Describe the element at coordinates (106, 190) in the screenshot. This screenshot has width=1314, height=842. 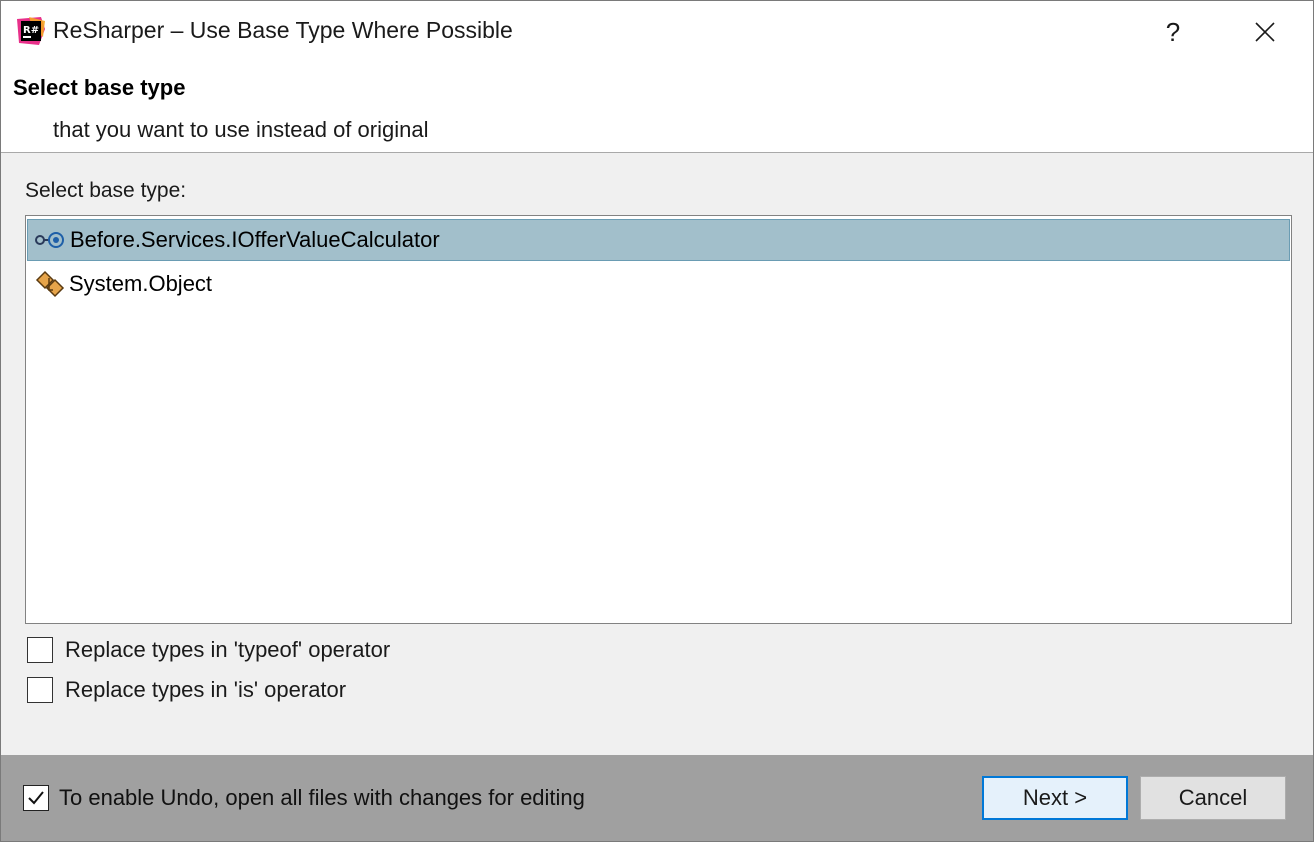
I see `base-type-list-label: Select base type:` at that location.